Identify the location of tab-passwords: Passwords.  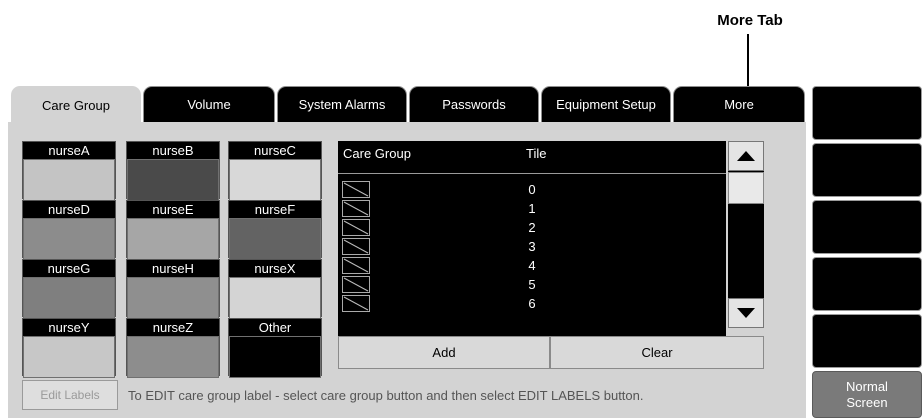
(474, 104).